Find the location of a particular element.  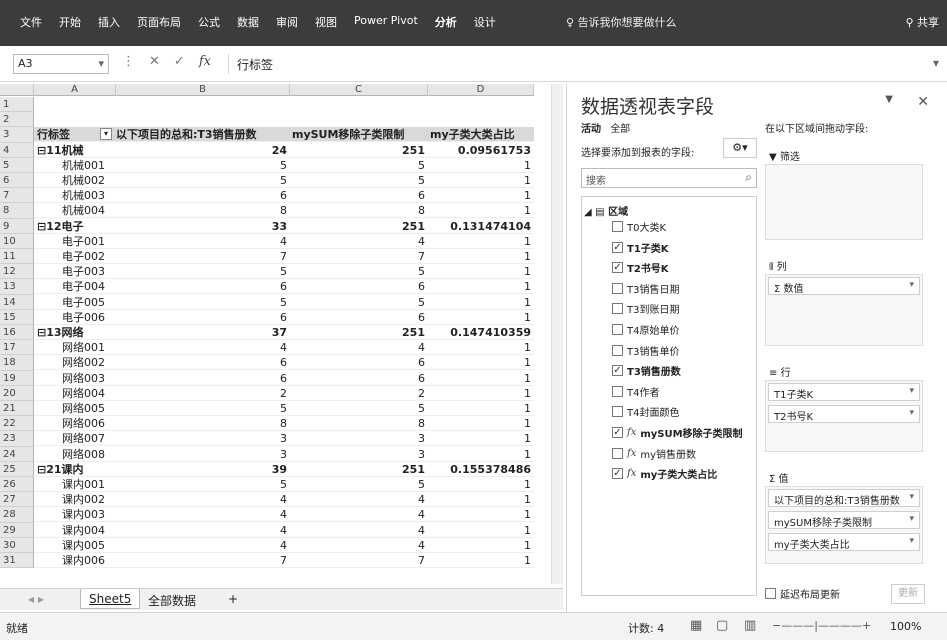

field-item: ✓ T3销售册数 is located at coordinates (646, 370).